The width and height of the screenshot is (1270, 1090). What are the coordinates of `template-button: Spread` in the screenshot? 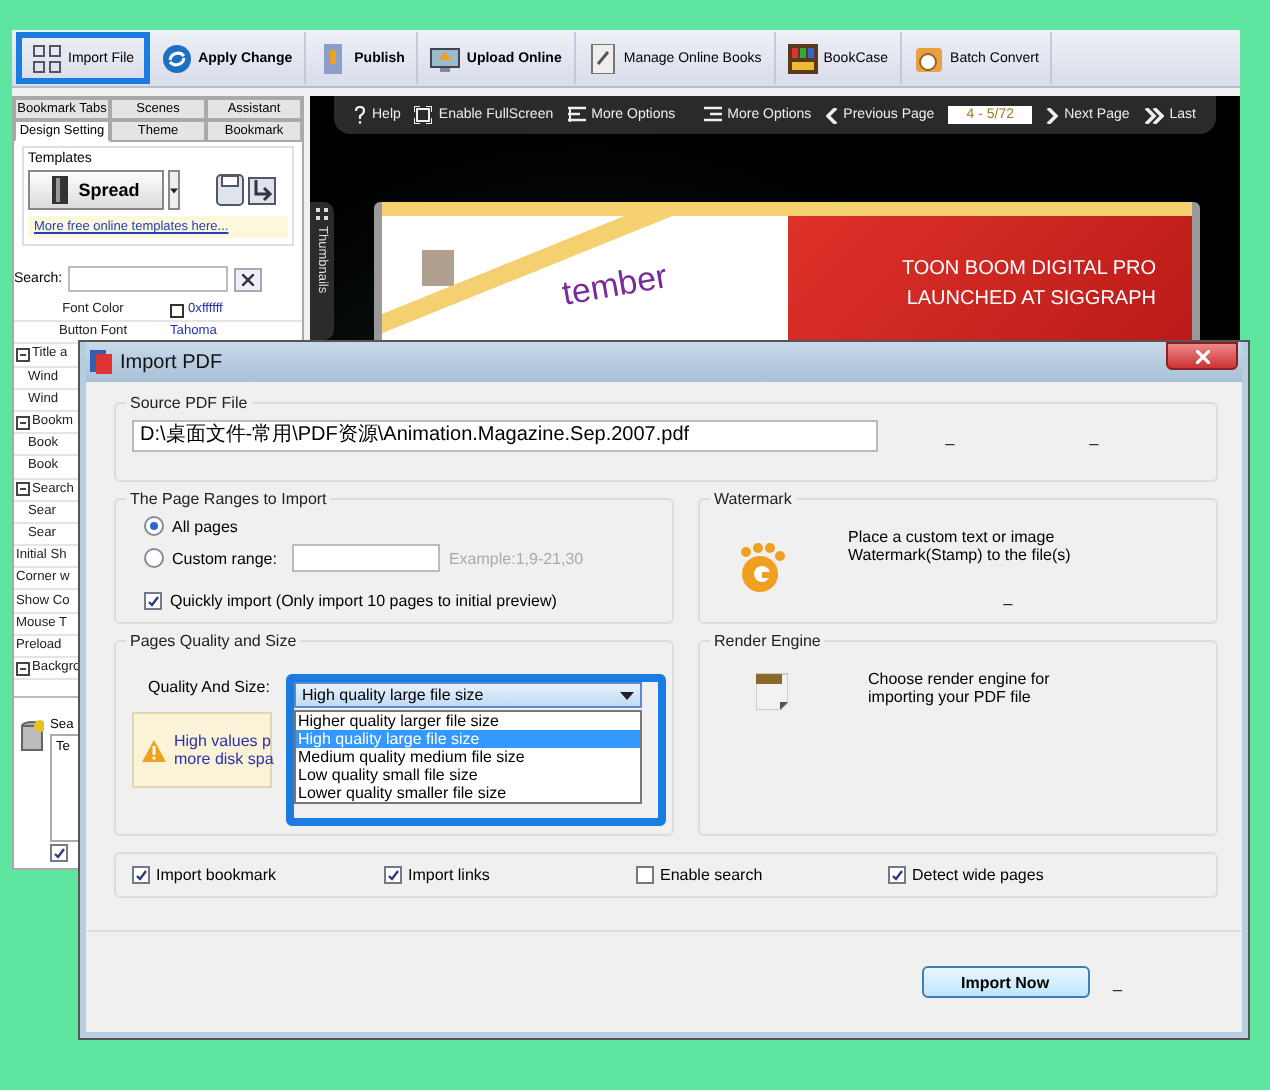 It's located at (96, 190).